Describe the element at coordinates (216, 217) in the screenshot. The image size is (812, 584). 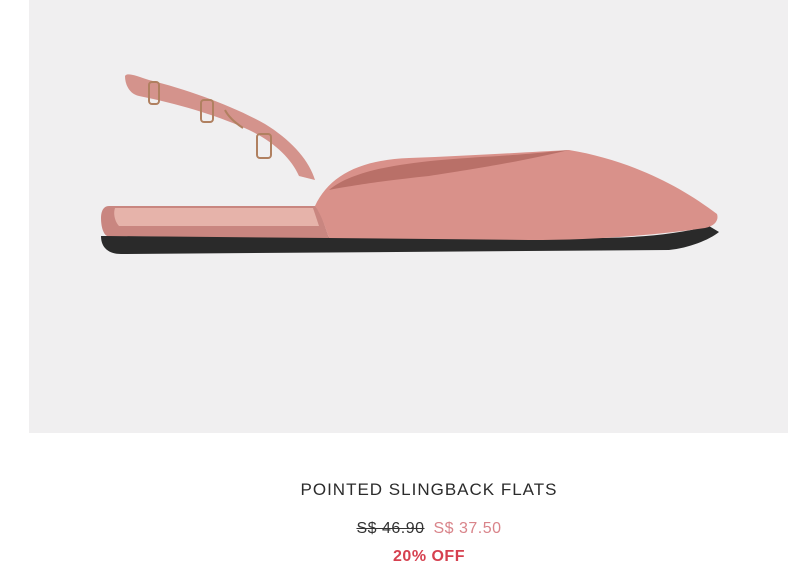
I see `shoe-footbed` at that location.